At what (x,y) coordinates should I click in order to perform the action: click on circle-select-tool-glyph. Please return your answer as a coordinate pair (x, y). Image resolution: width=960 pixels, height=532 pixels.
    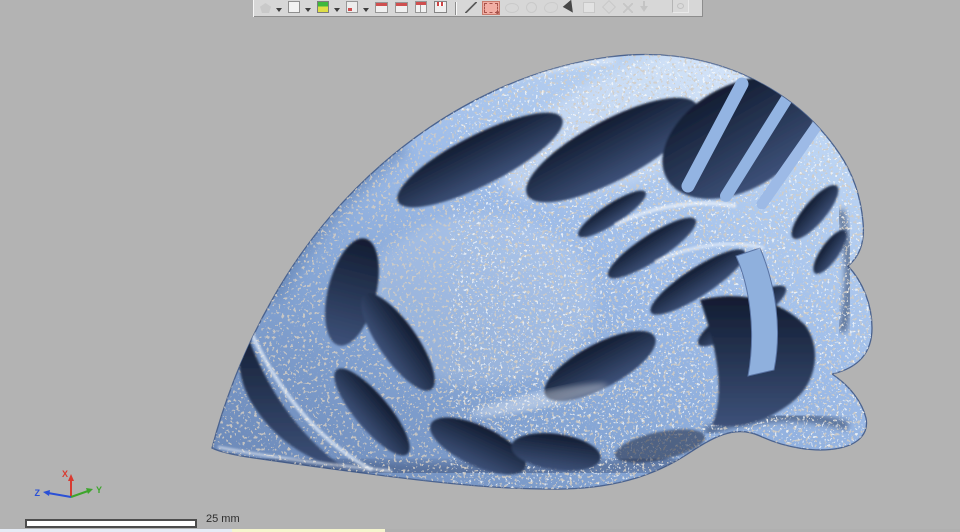
    Looking at the image, I should click on (531, 7).